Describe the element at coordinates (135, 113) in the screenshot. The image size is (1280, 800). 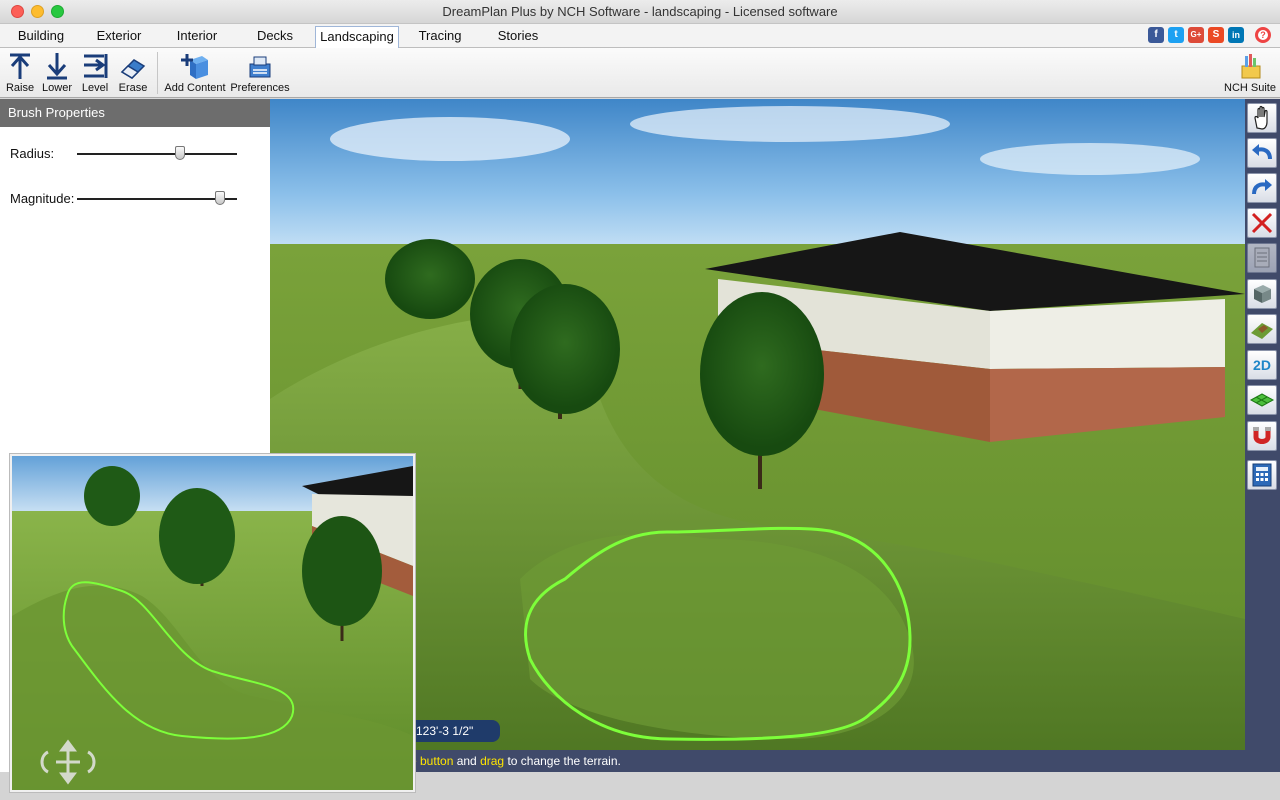
I see `panel-title: Brush Properties` at that location.